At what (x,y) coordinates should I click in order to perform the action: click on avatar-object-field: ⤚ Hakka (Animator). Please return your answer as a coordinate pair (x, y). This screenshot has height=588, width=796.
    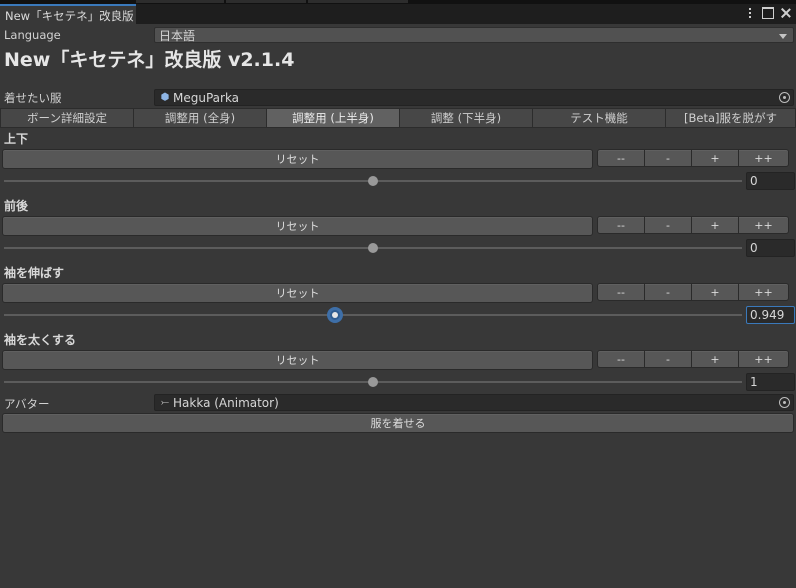
    Looking at the image, I should click on (474, 402).